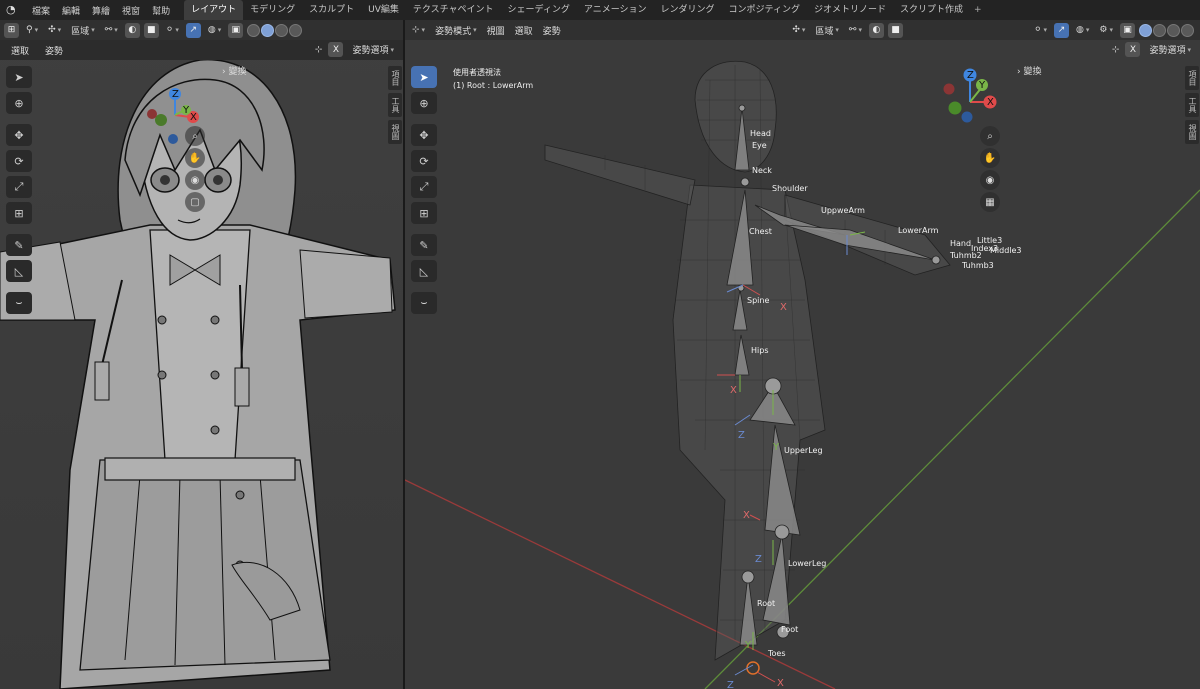 The height and width of the screenshot is (689, 1200). What do you see at coordinates (41, 10) in the screenshot?
I see `menu-file: 檔案` at bounding box center [41, 10].